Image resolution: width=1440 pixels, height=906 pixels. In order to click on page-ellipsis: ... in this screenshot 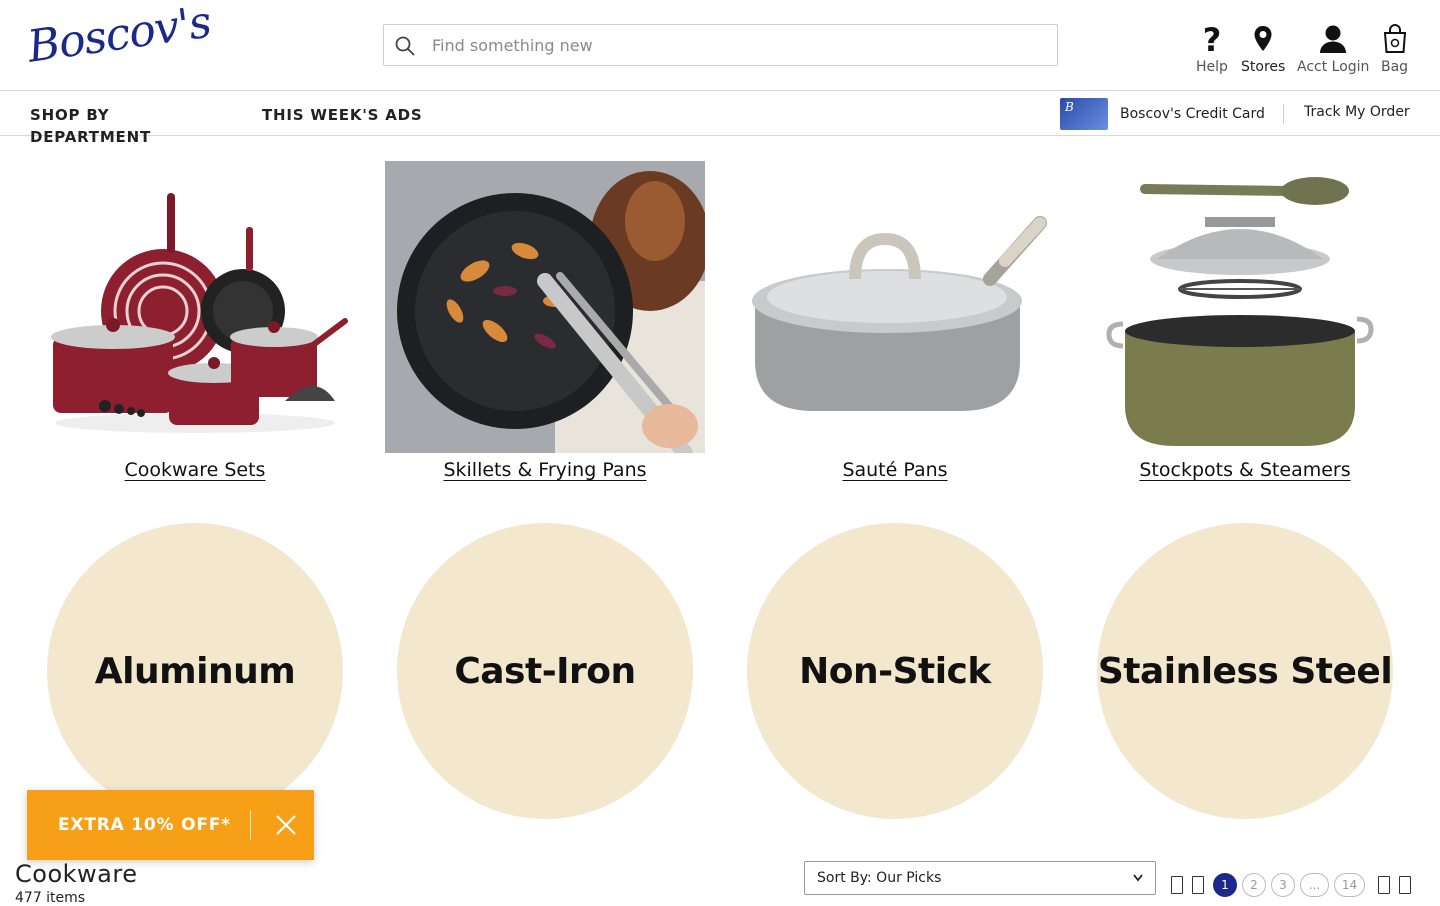, I will do `click(1314, 885)`.